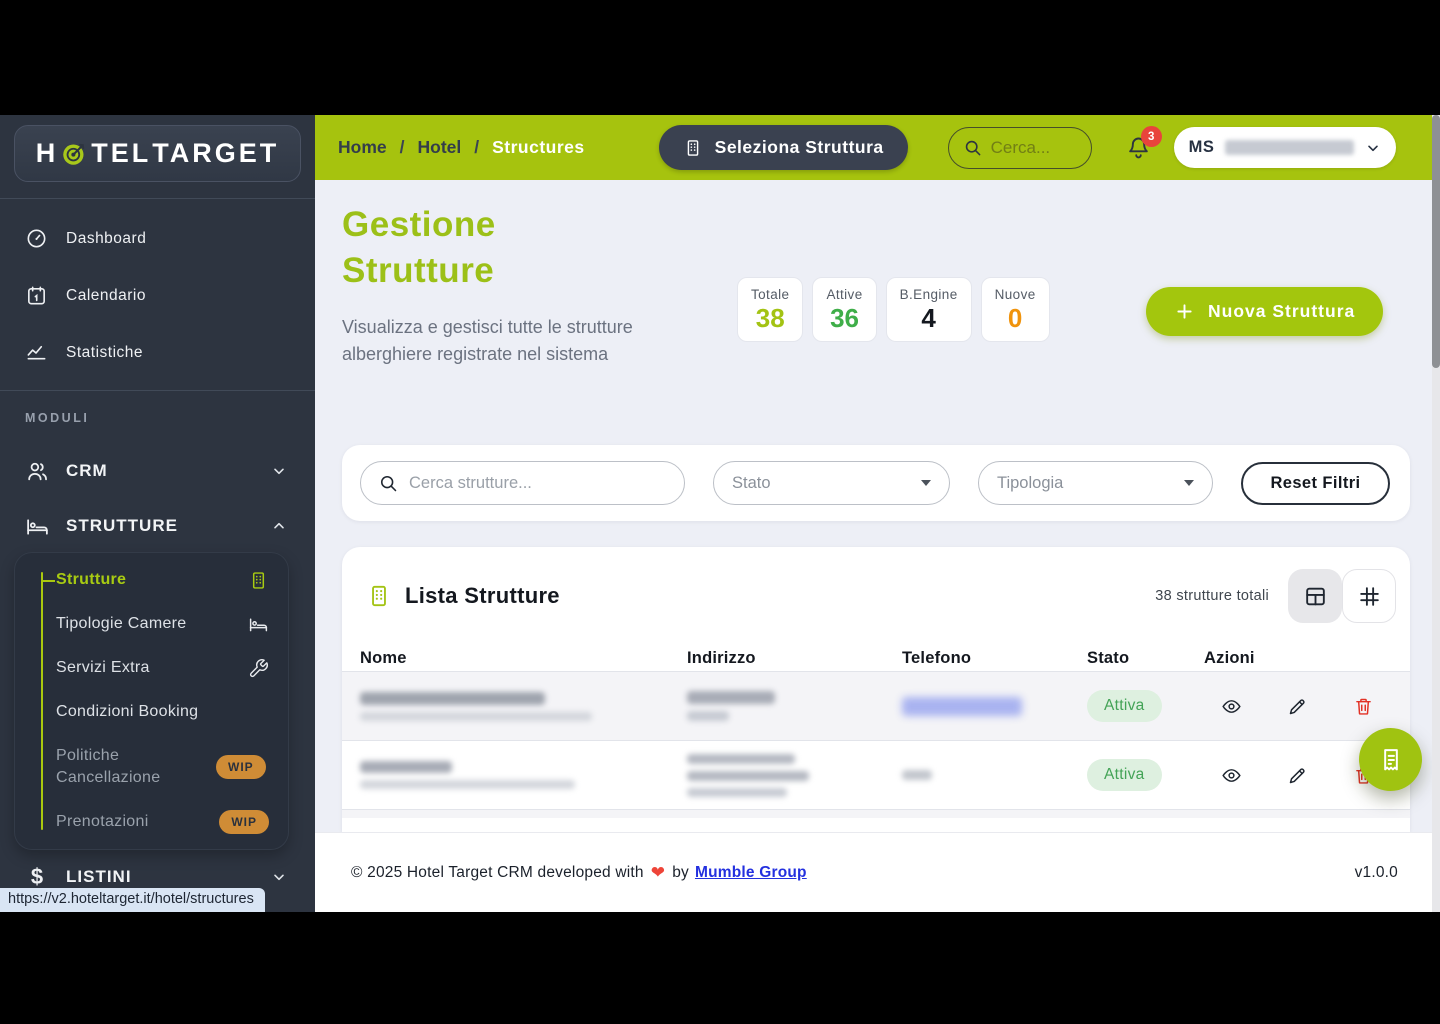  Describe the element at coordinates (151, 580) in the screenshot. I see `submenu-item-strutture: Strutture` at that location.